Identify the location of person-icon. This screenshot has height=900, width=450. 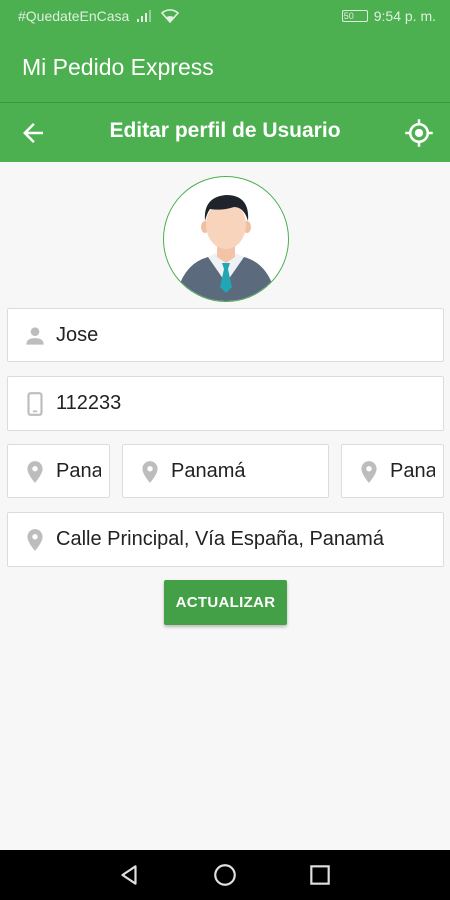
(35, 336).